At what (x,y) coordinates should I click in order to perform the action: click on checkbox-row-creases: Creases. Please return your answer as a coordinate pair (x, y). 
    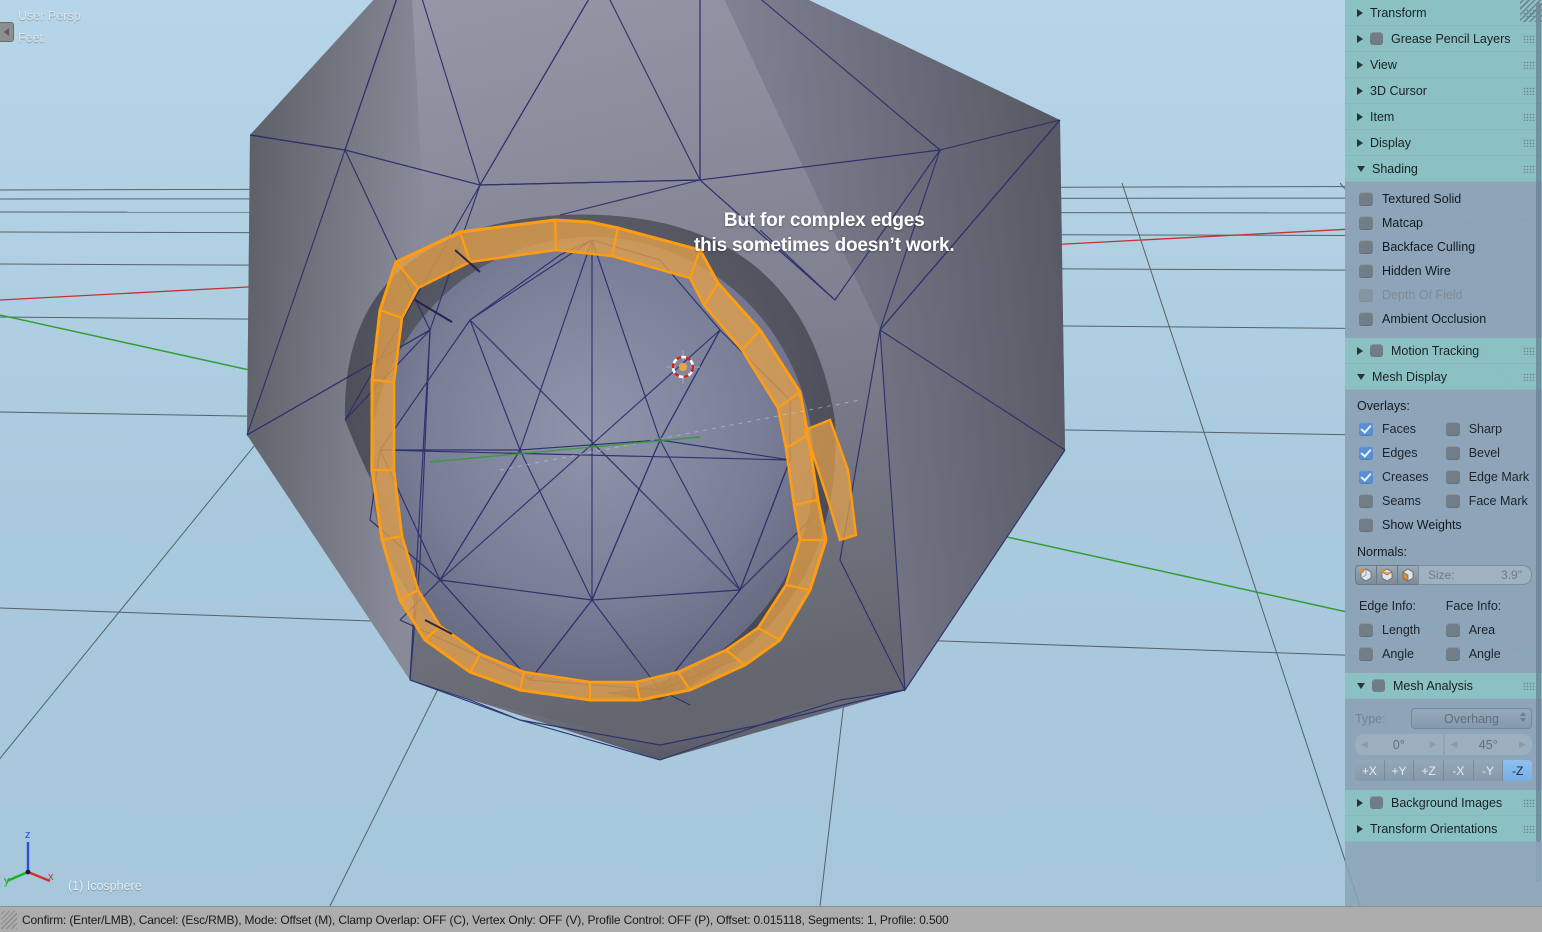
    Looking at the image, I should click on (1402, 477).